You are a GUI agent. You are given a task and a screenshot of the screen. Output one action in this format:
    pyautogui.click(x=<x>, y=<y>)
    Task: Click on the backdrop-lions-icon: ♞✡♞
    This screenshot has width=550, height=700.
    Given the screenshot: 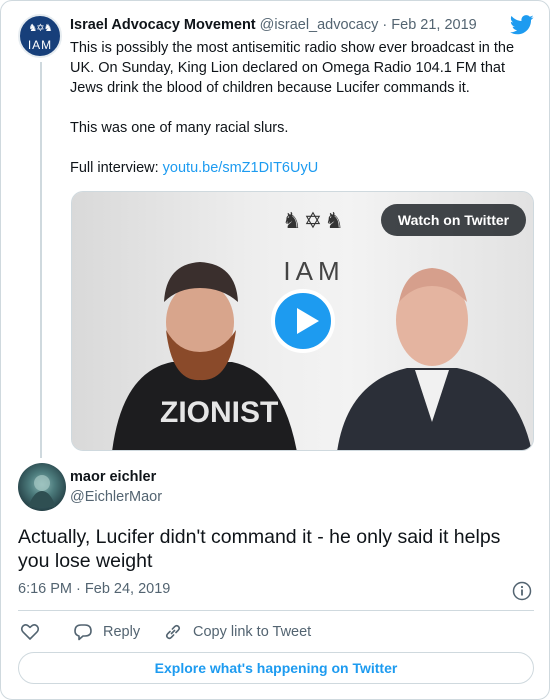 What is the action you would take?
    pyautogui.click(x=314, y=220)
    